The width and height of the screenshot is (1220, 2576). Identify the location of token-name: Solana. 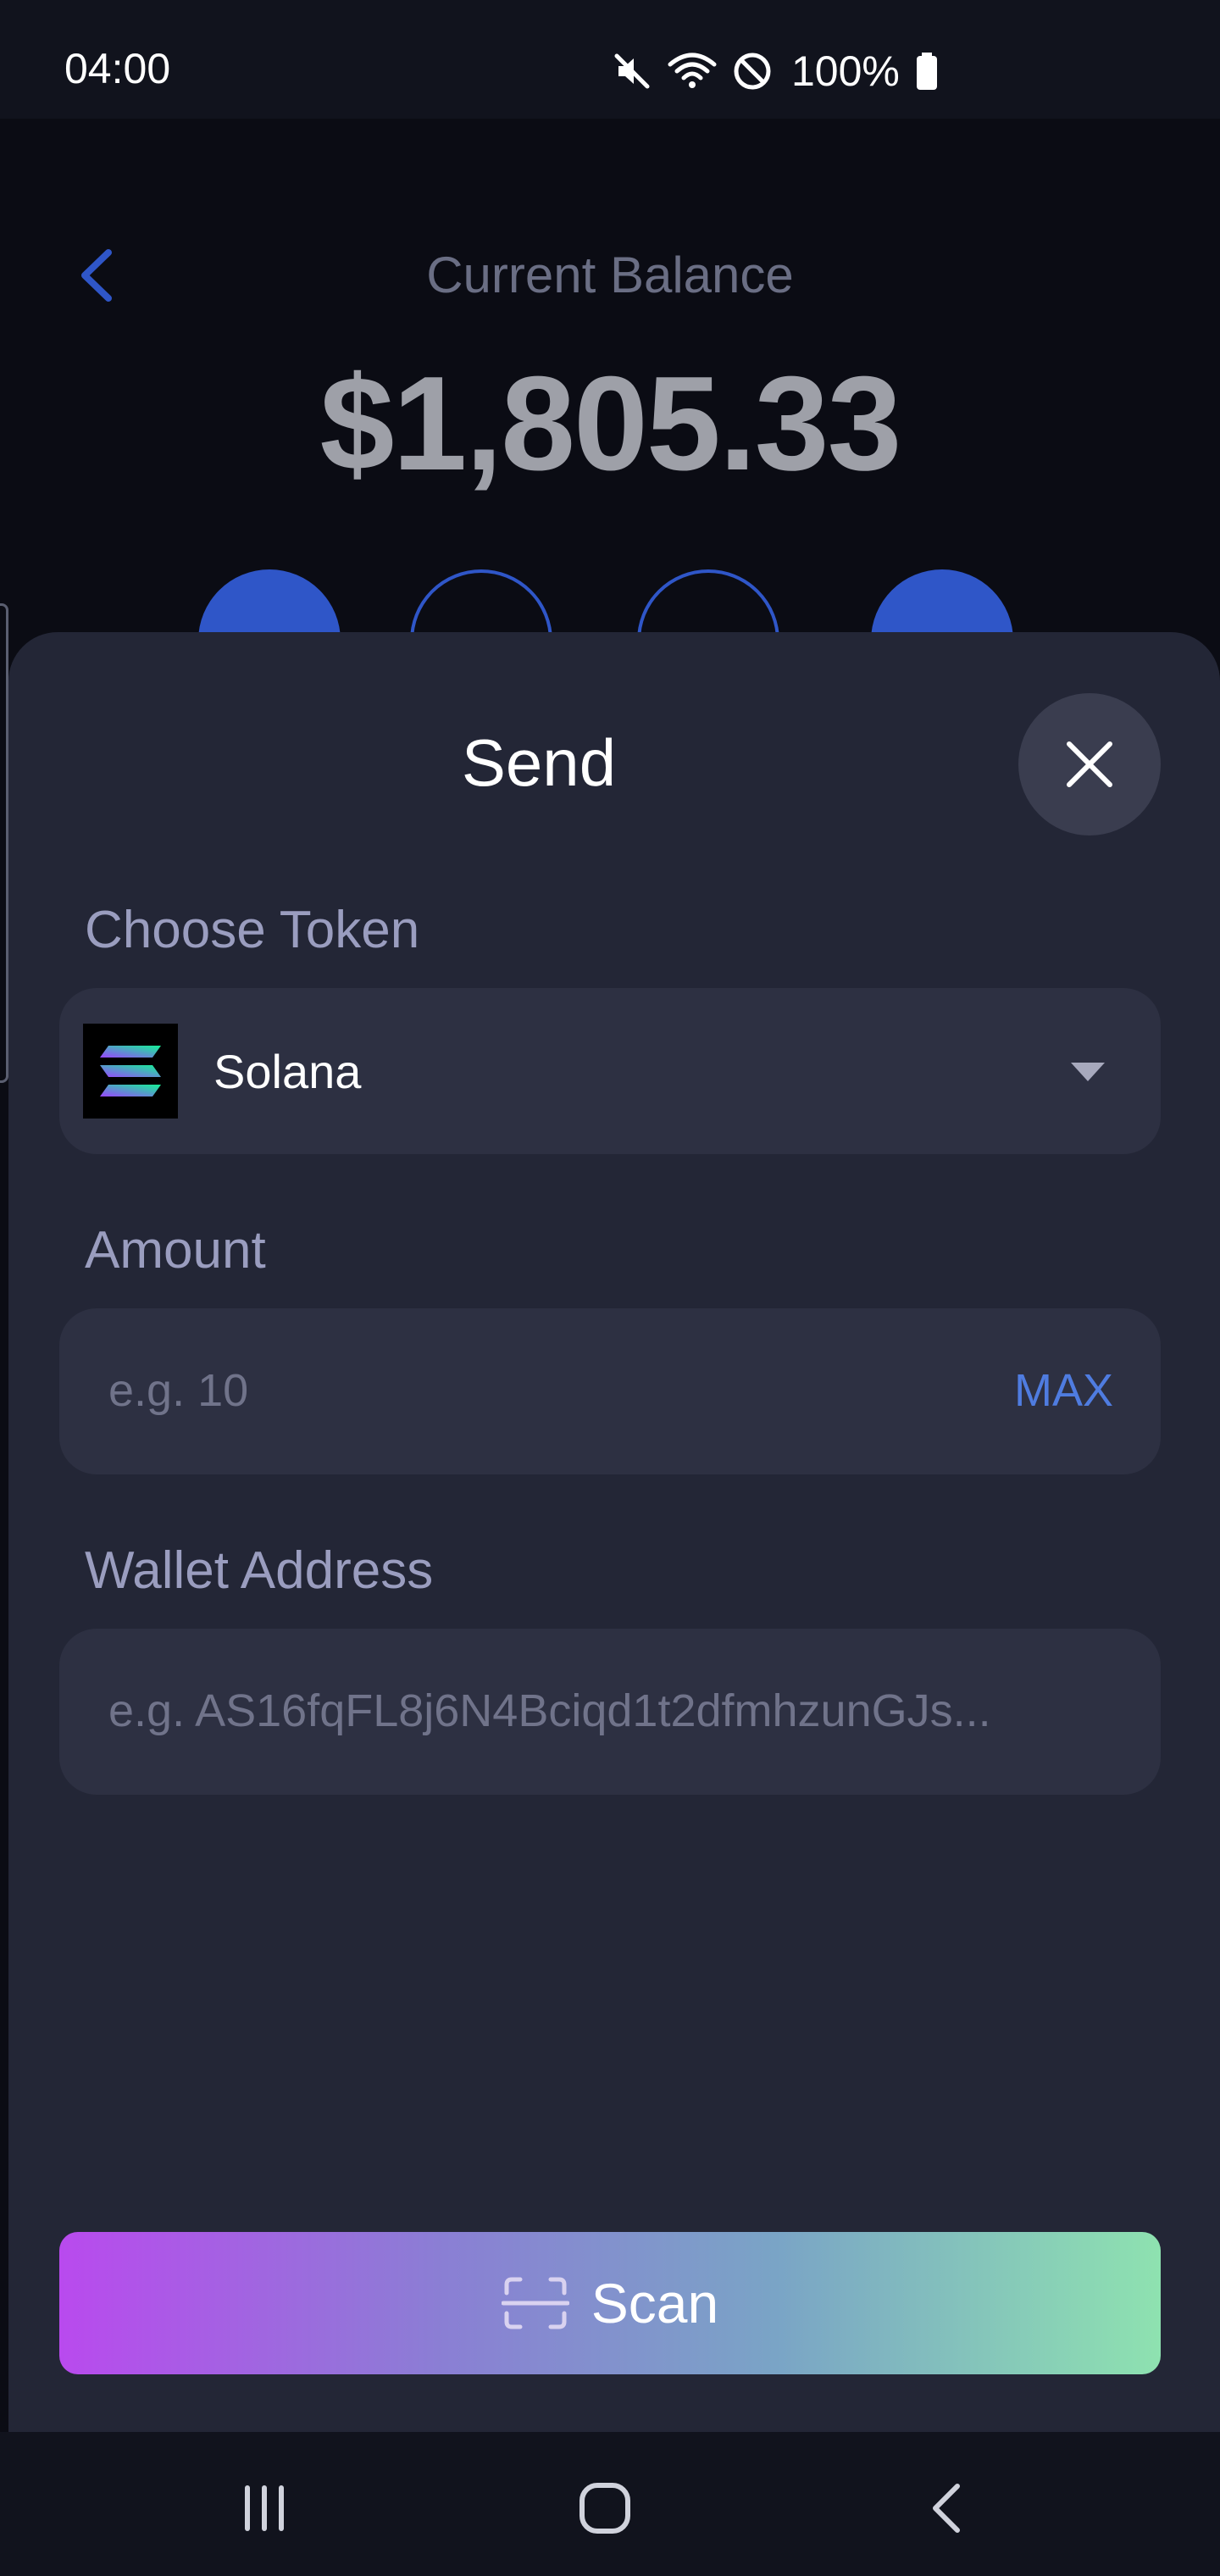
(288, 1071).